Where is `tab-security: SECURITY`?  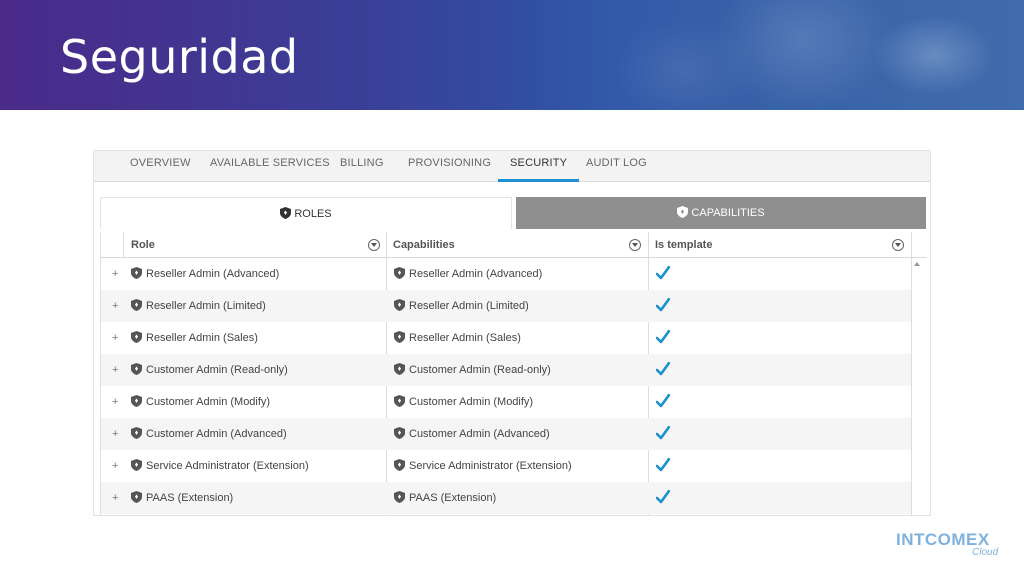 tab-security: SECURITY is located at coordinates (539, 166).